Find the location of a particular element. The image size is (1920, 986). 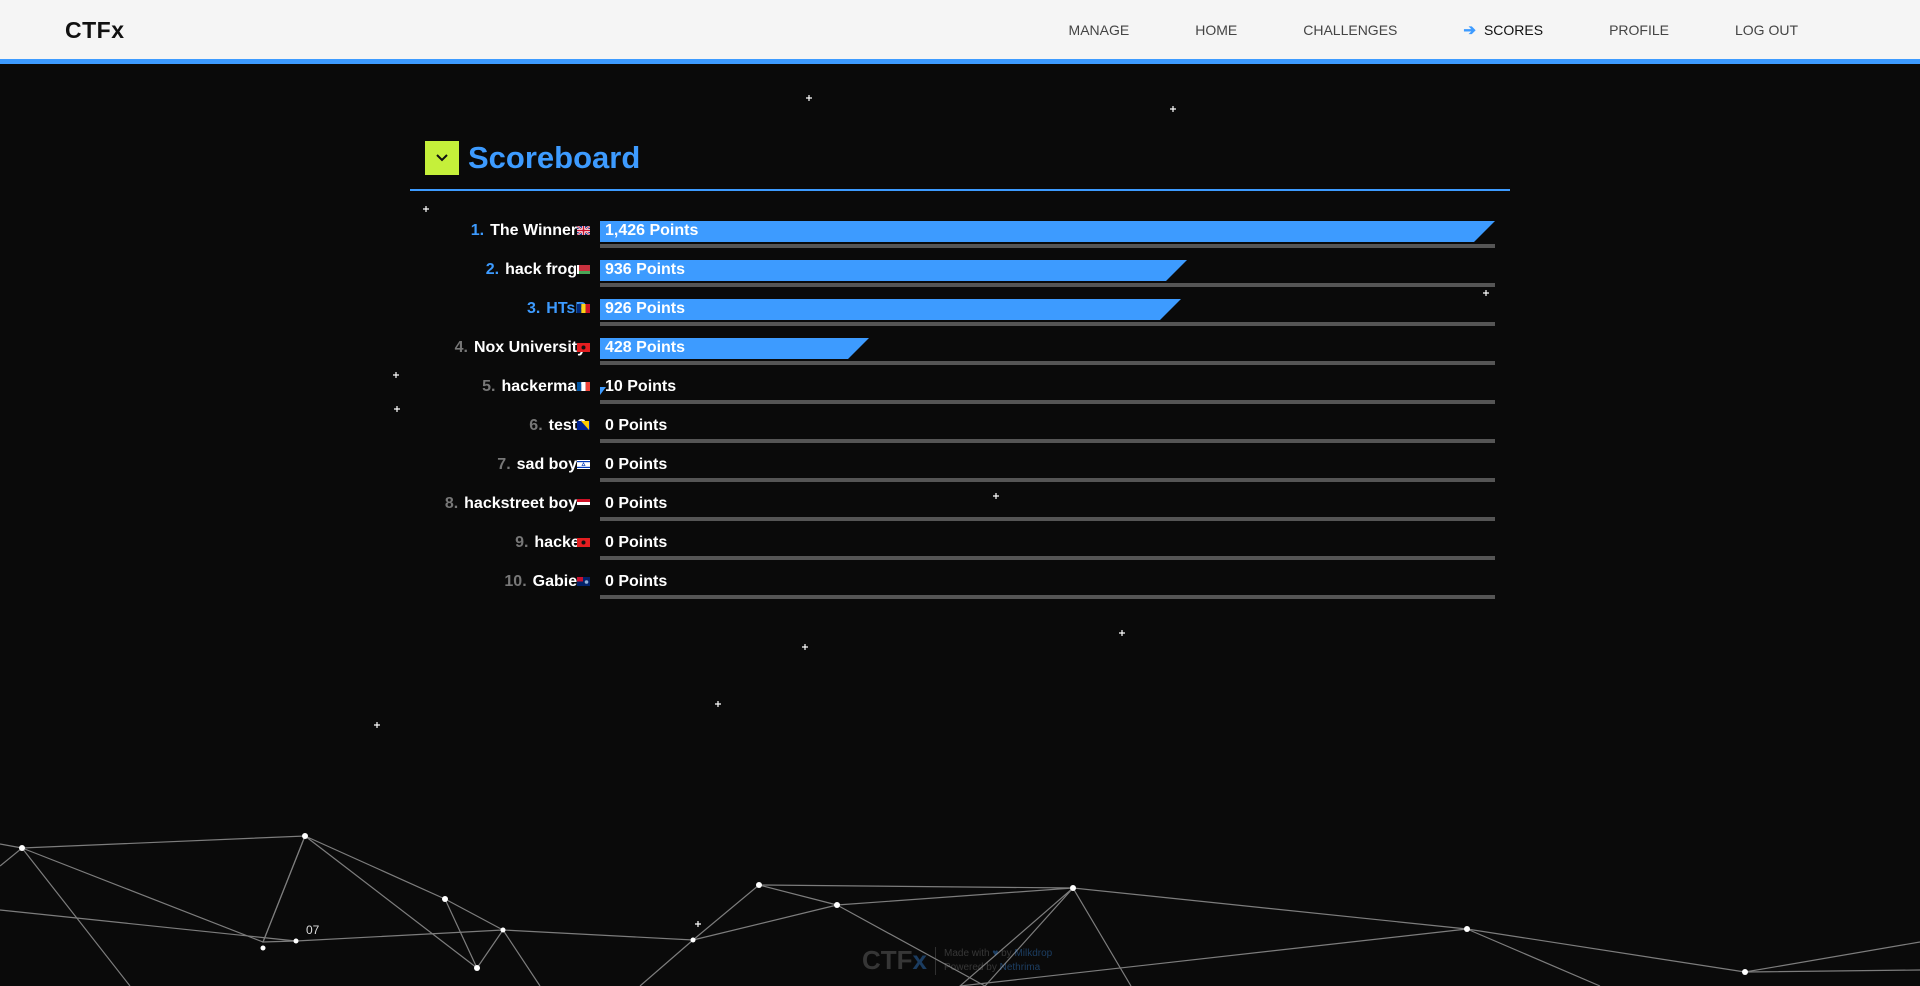

nav-logout: LOG OUT is located at coordinates (1766, 30).